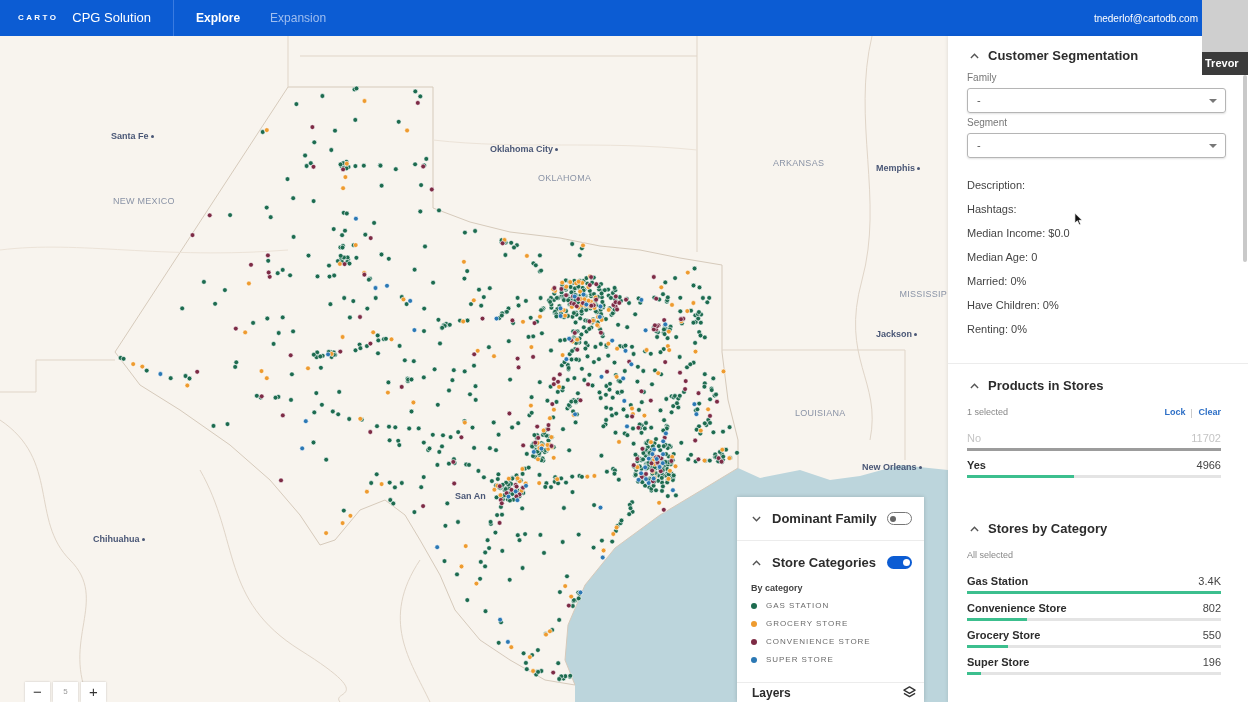 The image size is (1248, 702). What do you see at coordinates (112, 18) in the screenshot?
I see `app-title: CPG Solution` at bounding box center [112, 18].